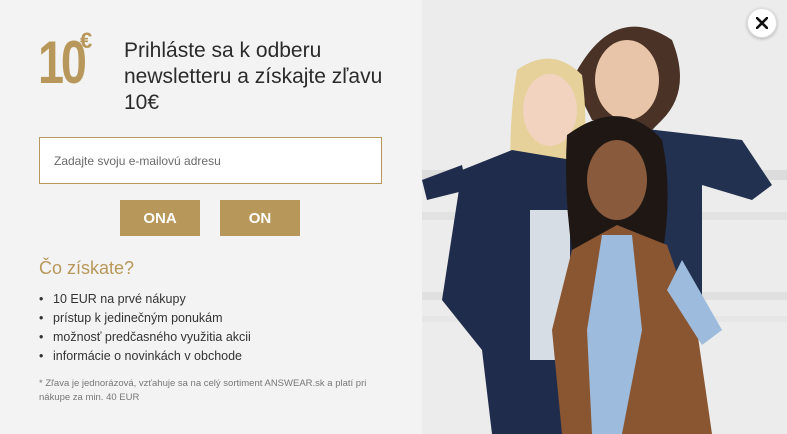 Image resolution: width=787 pixels, height=434 pixels. Describe the element at coordinates (138, 318) in the screenshot. I see `benefit-text: prístup k jedinečným ponukám` at that location.